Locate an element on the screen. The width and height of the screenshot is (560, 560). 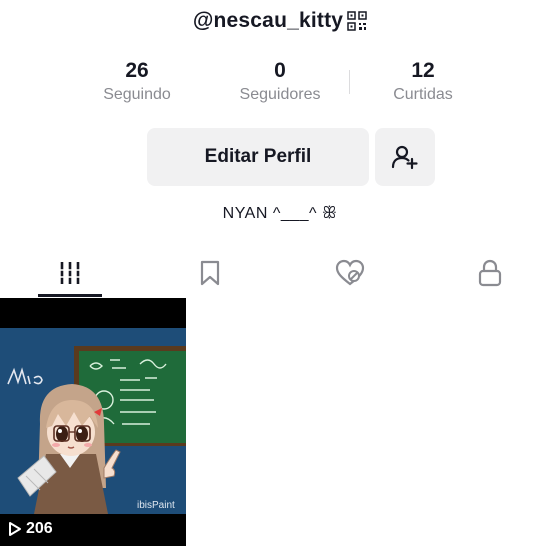
profile-stats: 26 Seguindo 0 Seguidores 12 Curtidas is located at coordinates (280, 84).